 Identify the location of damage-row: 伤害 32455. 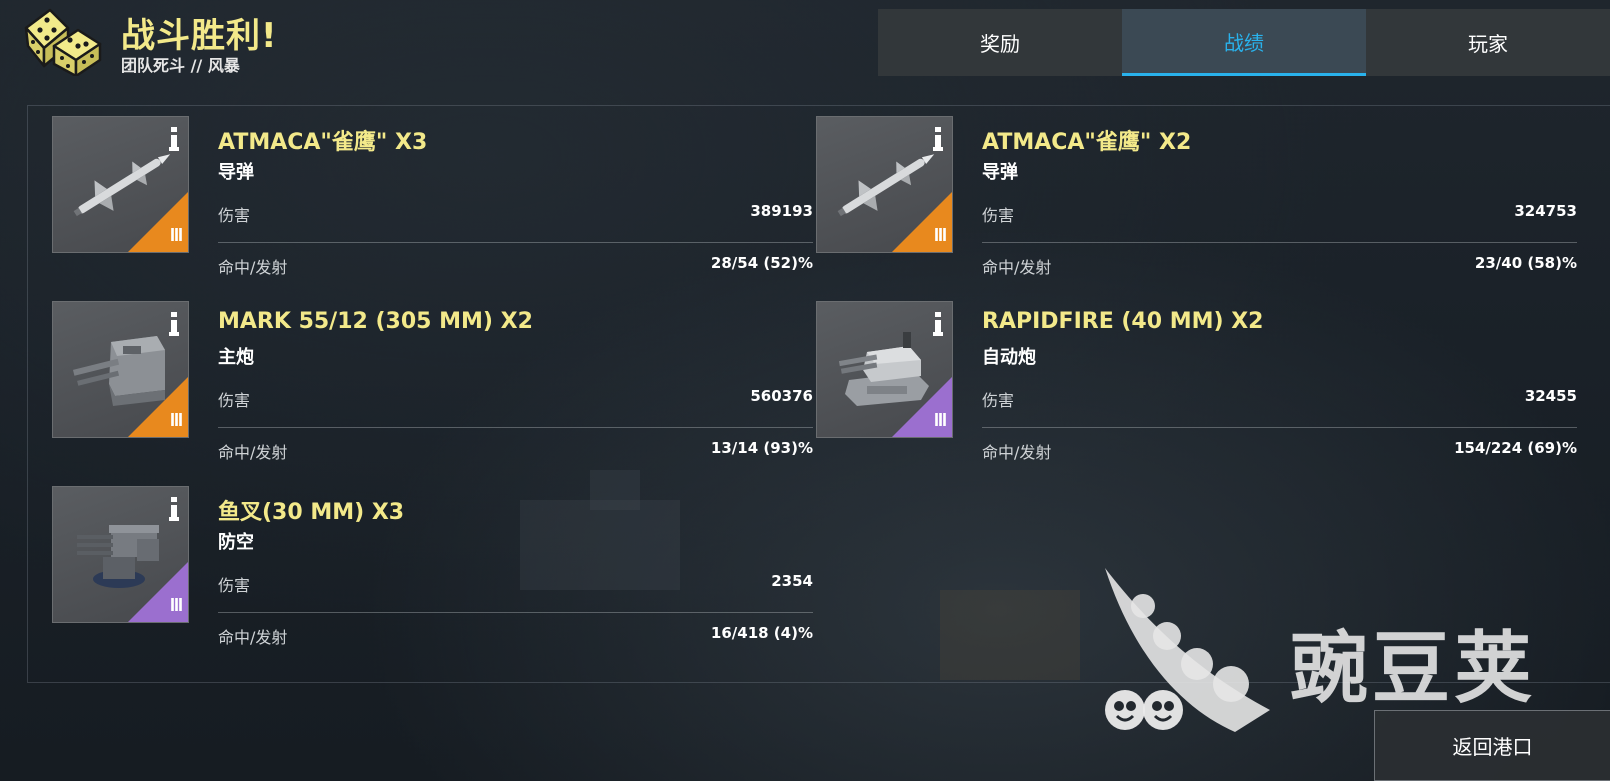
(1279, 407).